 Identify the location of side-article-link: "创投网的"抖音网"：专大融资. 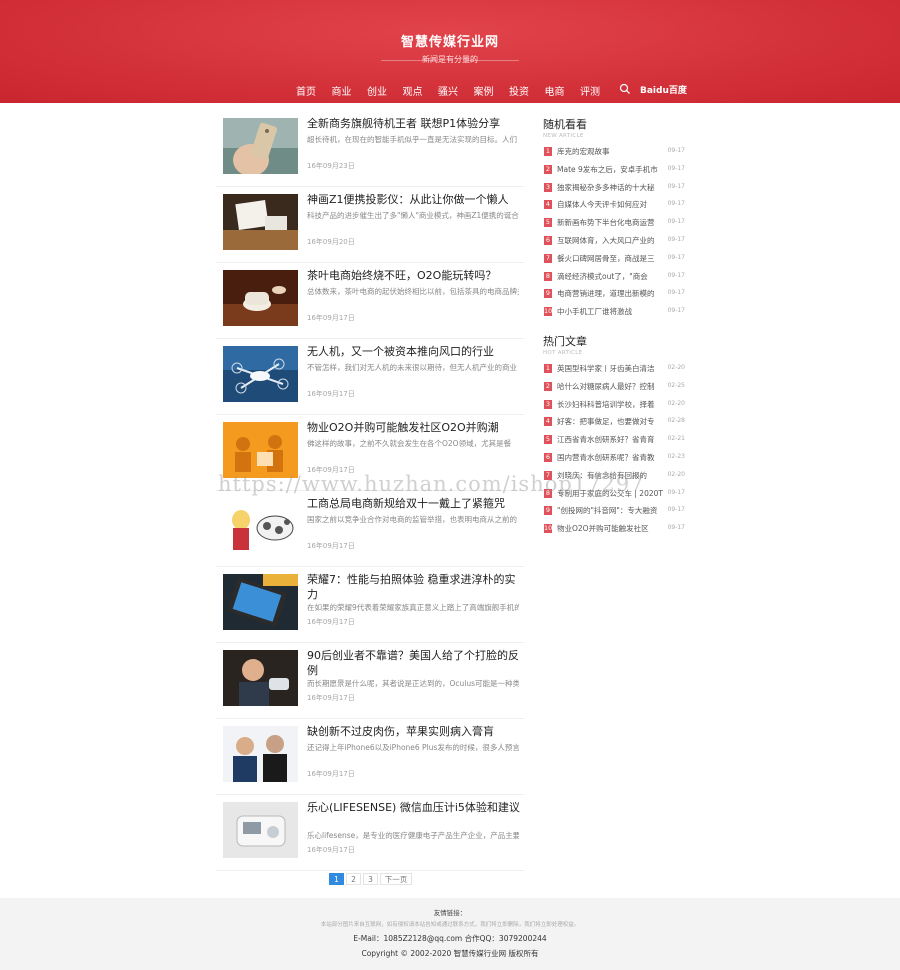
(615, 510).